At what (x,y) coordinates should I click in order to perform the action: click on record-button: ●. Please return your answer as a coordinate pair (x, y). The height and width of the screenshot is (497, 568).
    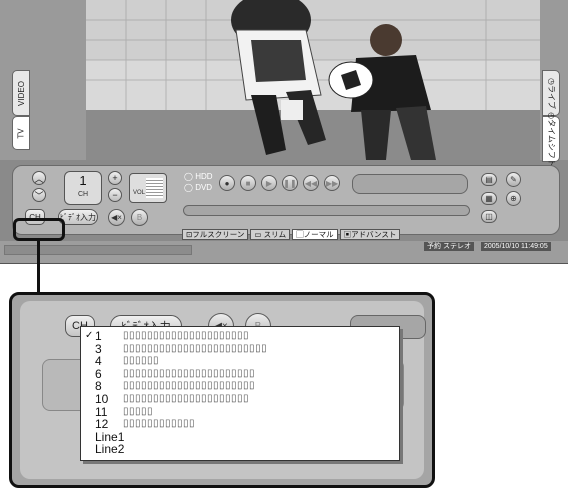
    Looking at the image, I should click on (227, 183).